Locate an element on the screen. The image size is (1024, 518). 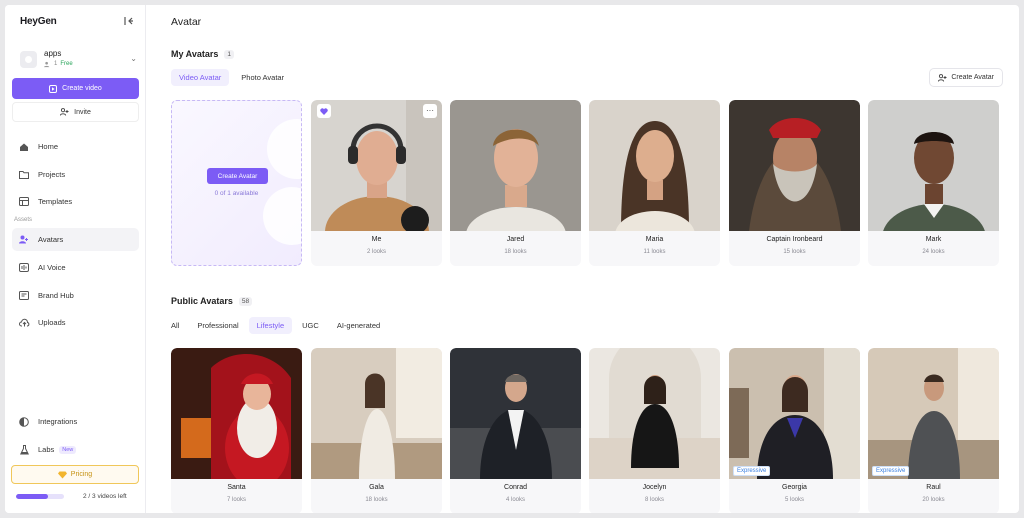
public-avatars-count: 58 is located at coordinates (245, 301).